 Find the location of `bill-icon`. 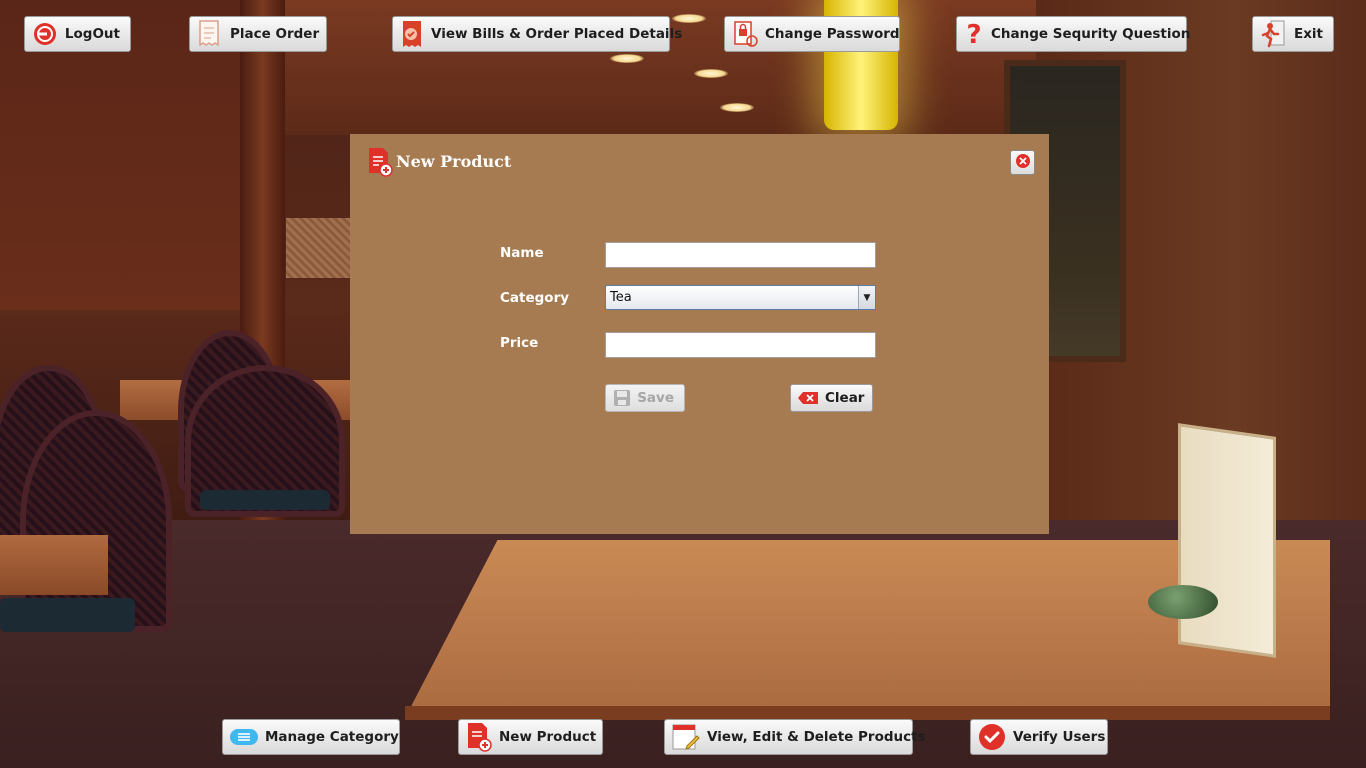

bill-icon is located at coordinates (412, 34).